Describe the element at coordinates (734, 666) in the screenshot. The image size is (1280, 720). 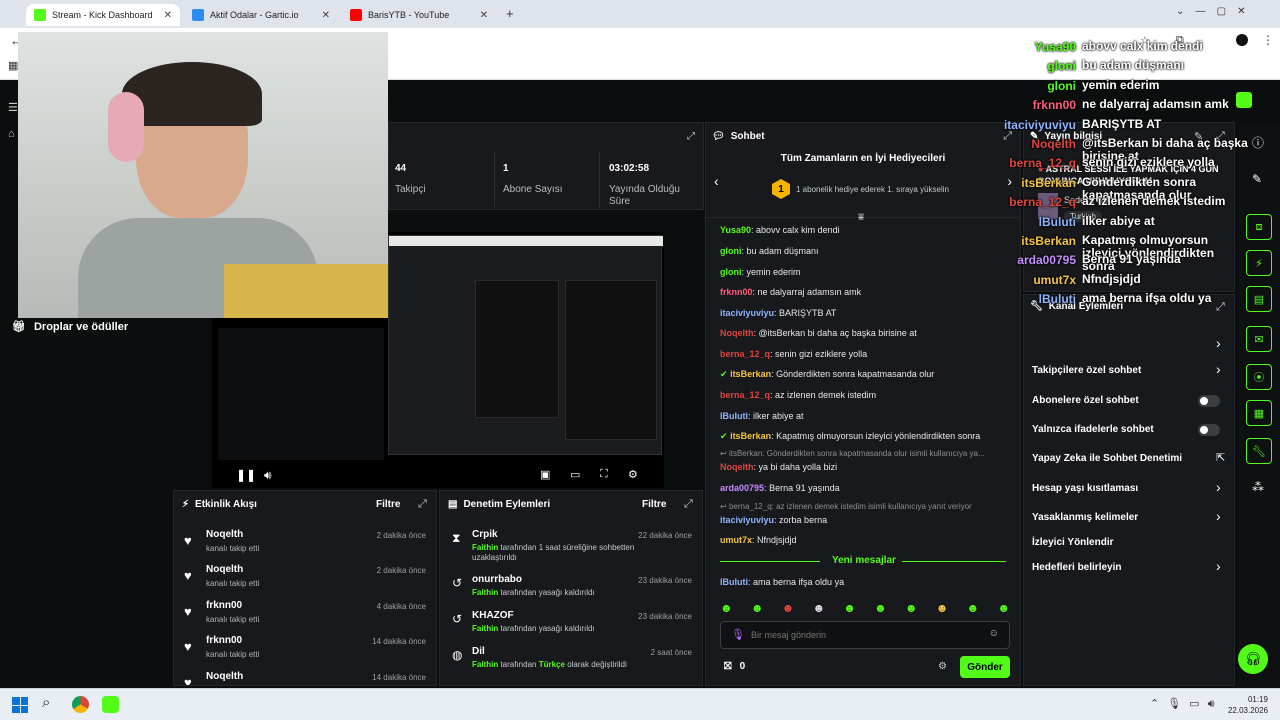
I see `channel-points: ⛝ 0` at that location.